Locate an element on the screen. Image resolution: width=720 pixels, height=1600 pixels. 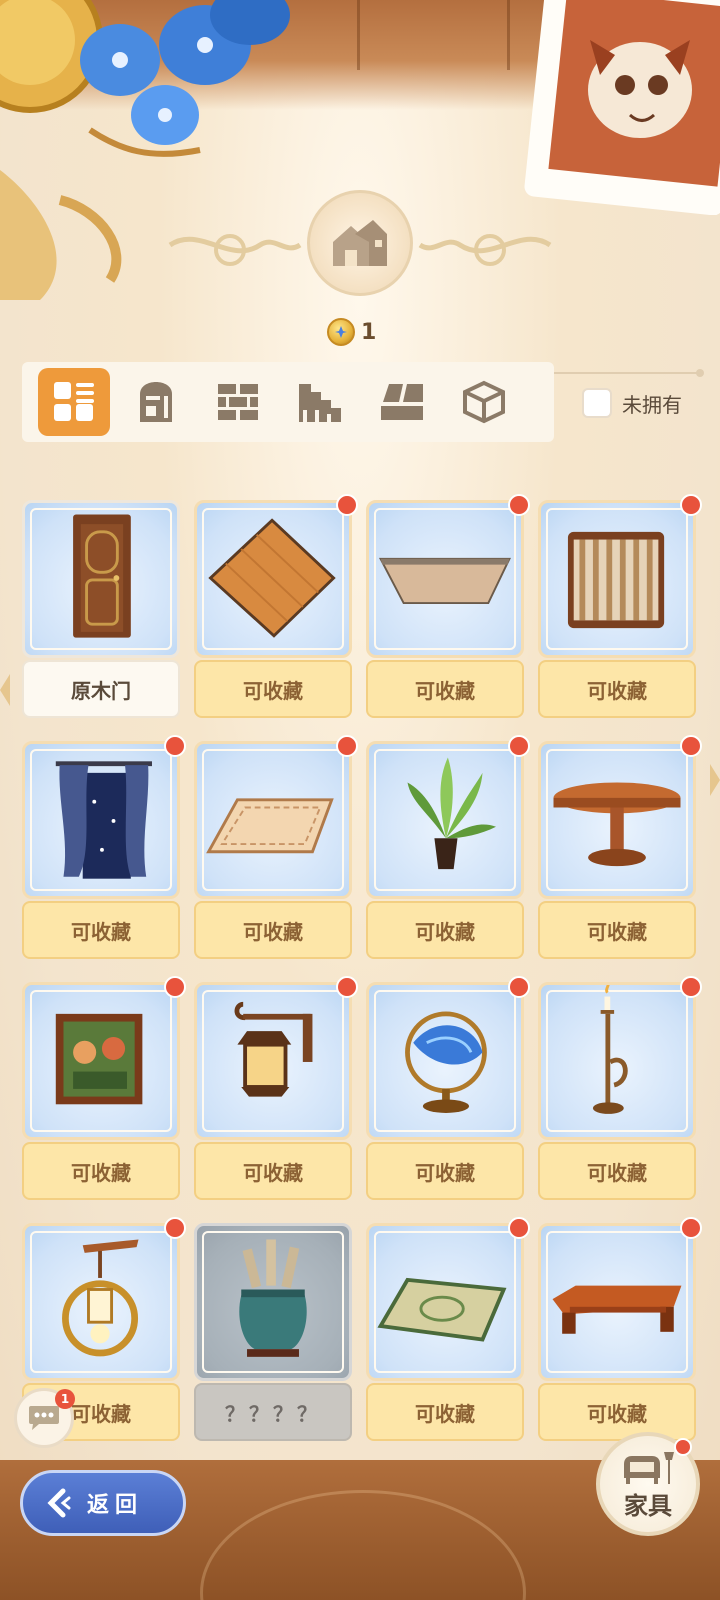
striped-wallpaper-image is located at coordinates (616, 580).